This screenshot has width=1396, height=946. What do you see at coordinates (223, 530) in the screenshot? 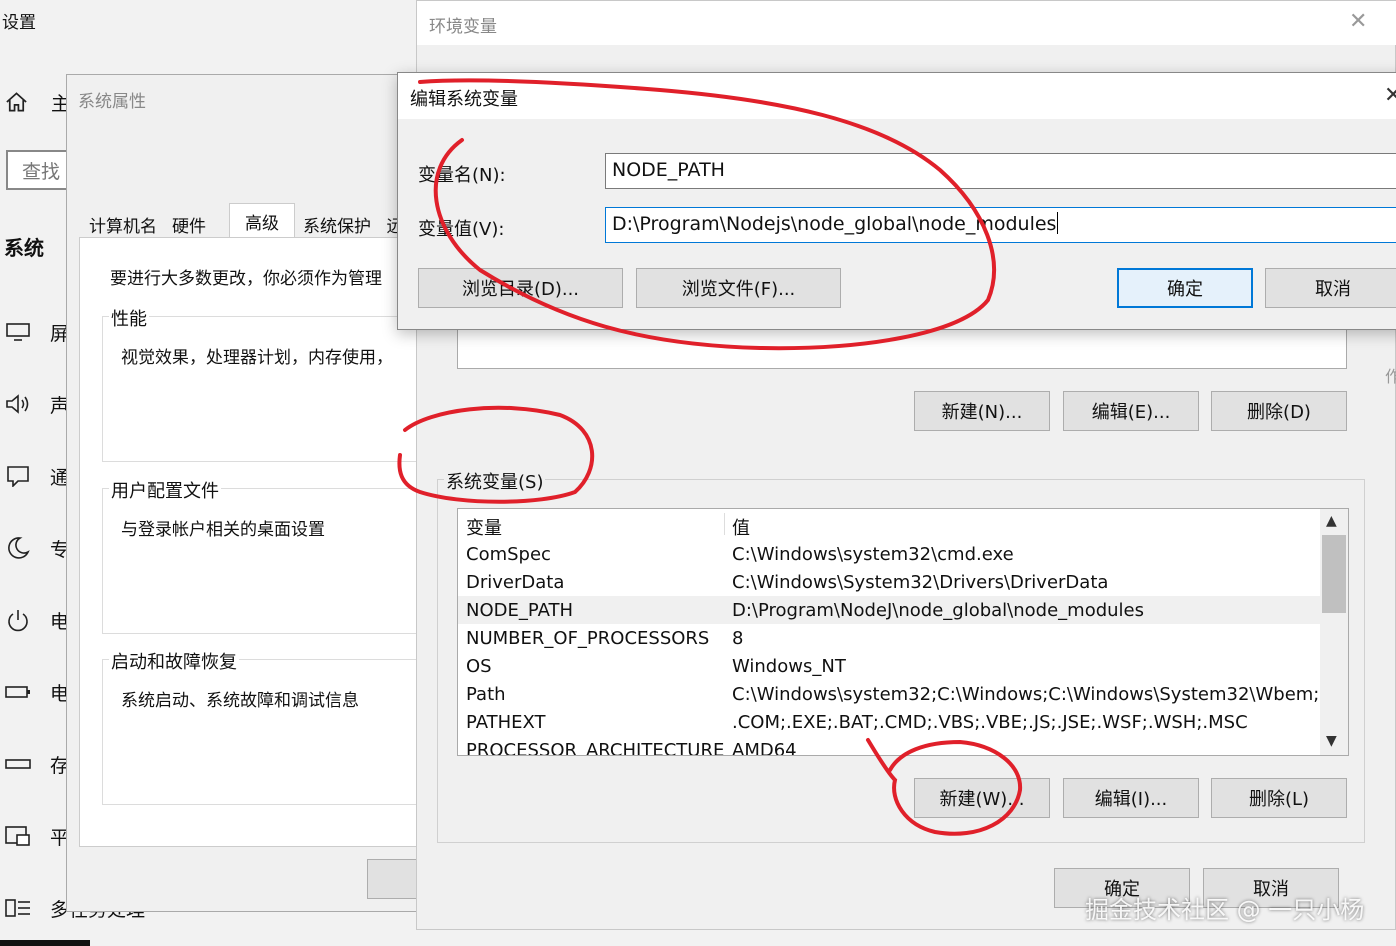
I see `group-user-profiles-desc: 与登录帐户相关的桌面设置` at bounding box center [223, 530].